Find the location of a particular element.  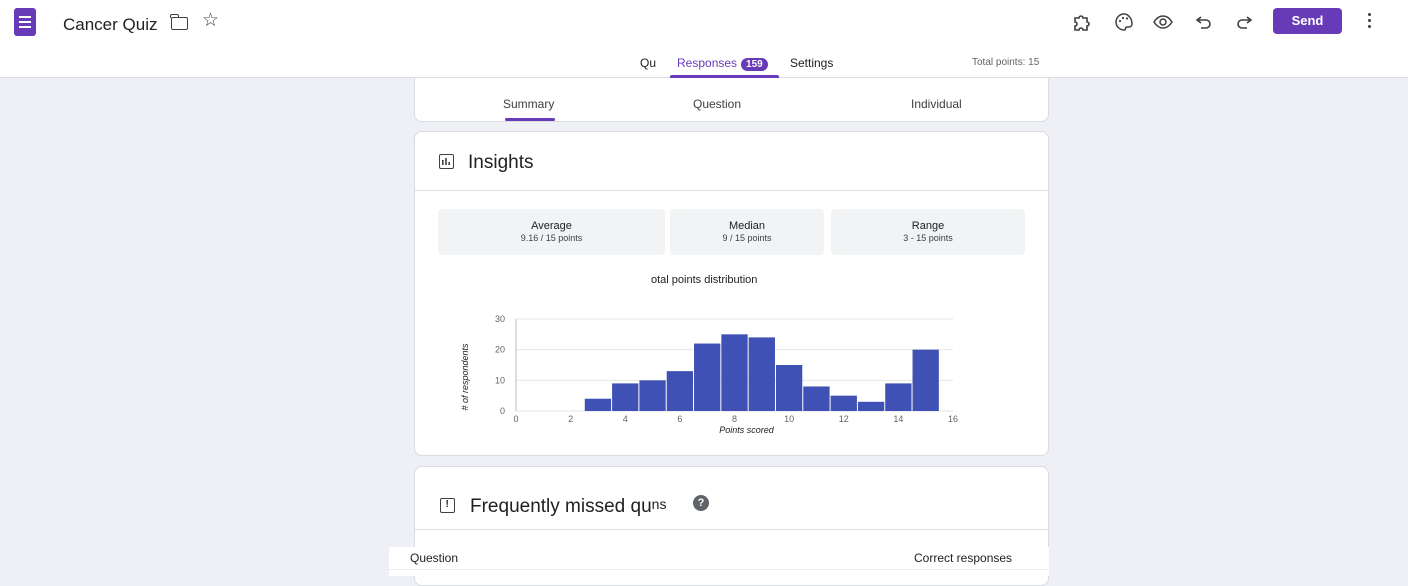

stat-range: Range 3 - 15 points is located at coordinates (928, 232).